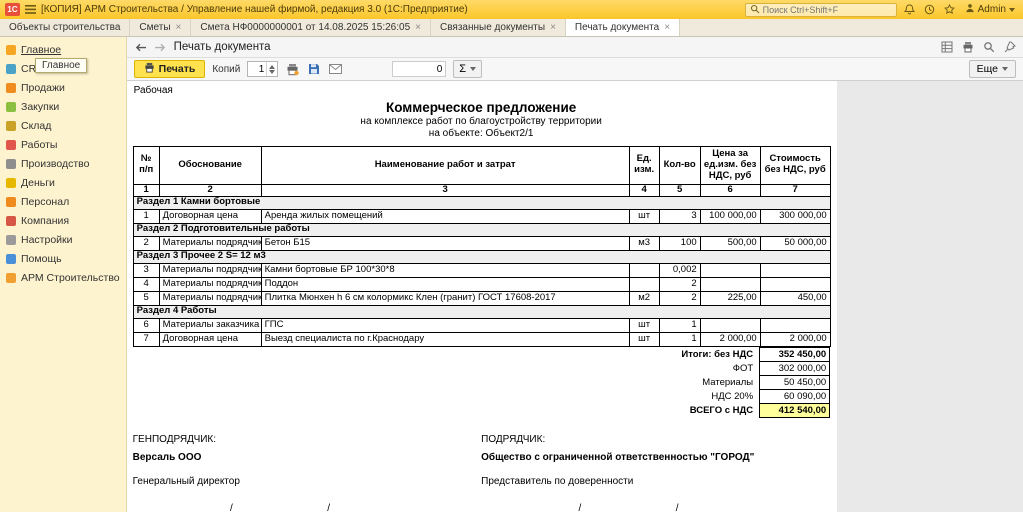  What do you see at coordinates (140, 47) in the screenshot?
I see `back-button` at bounding box center [140, 47].